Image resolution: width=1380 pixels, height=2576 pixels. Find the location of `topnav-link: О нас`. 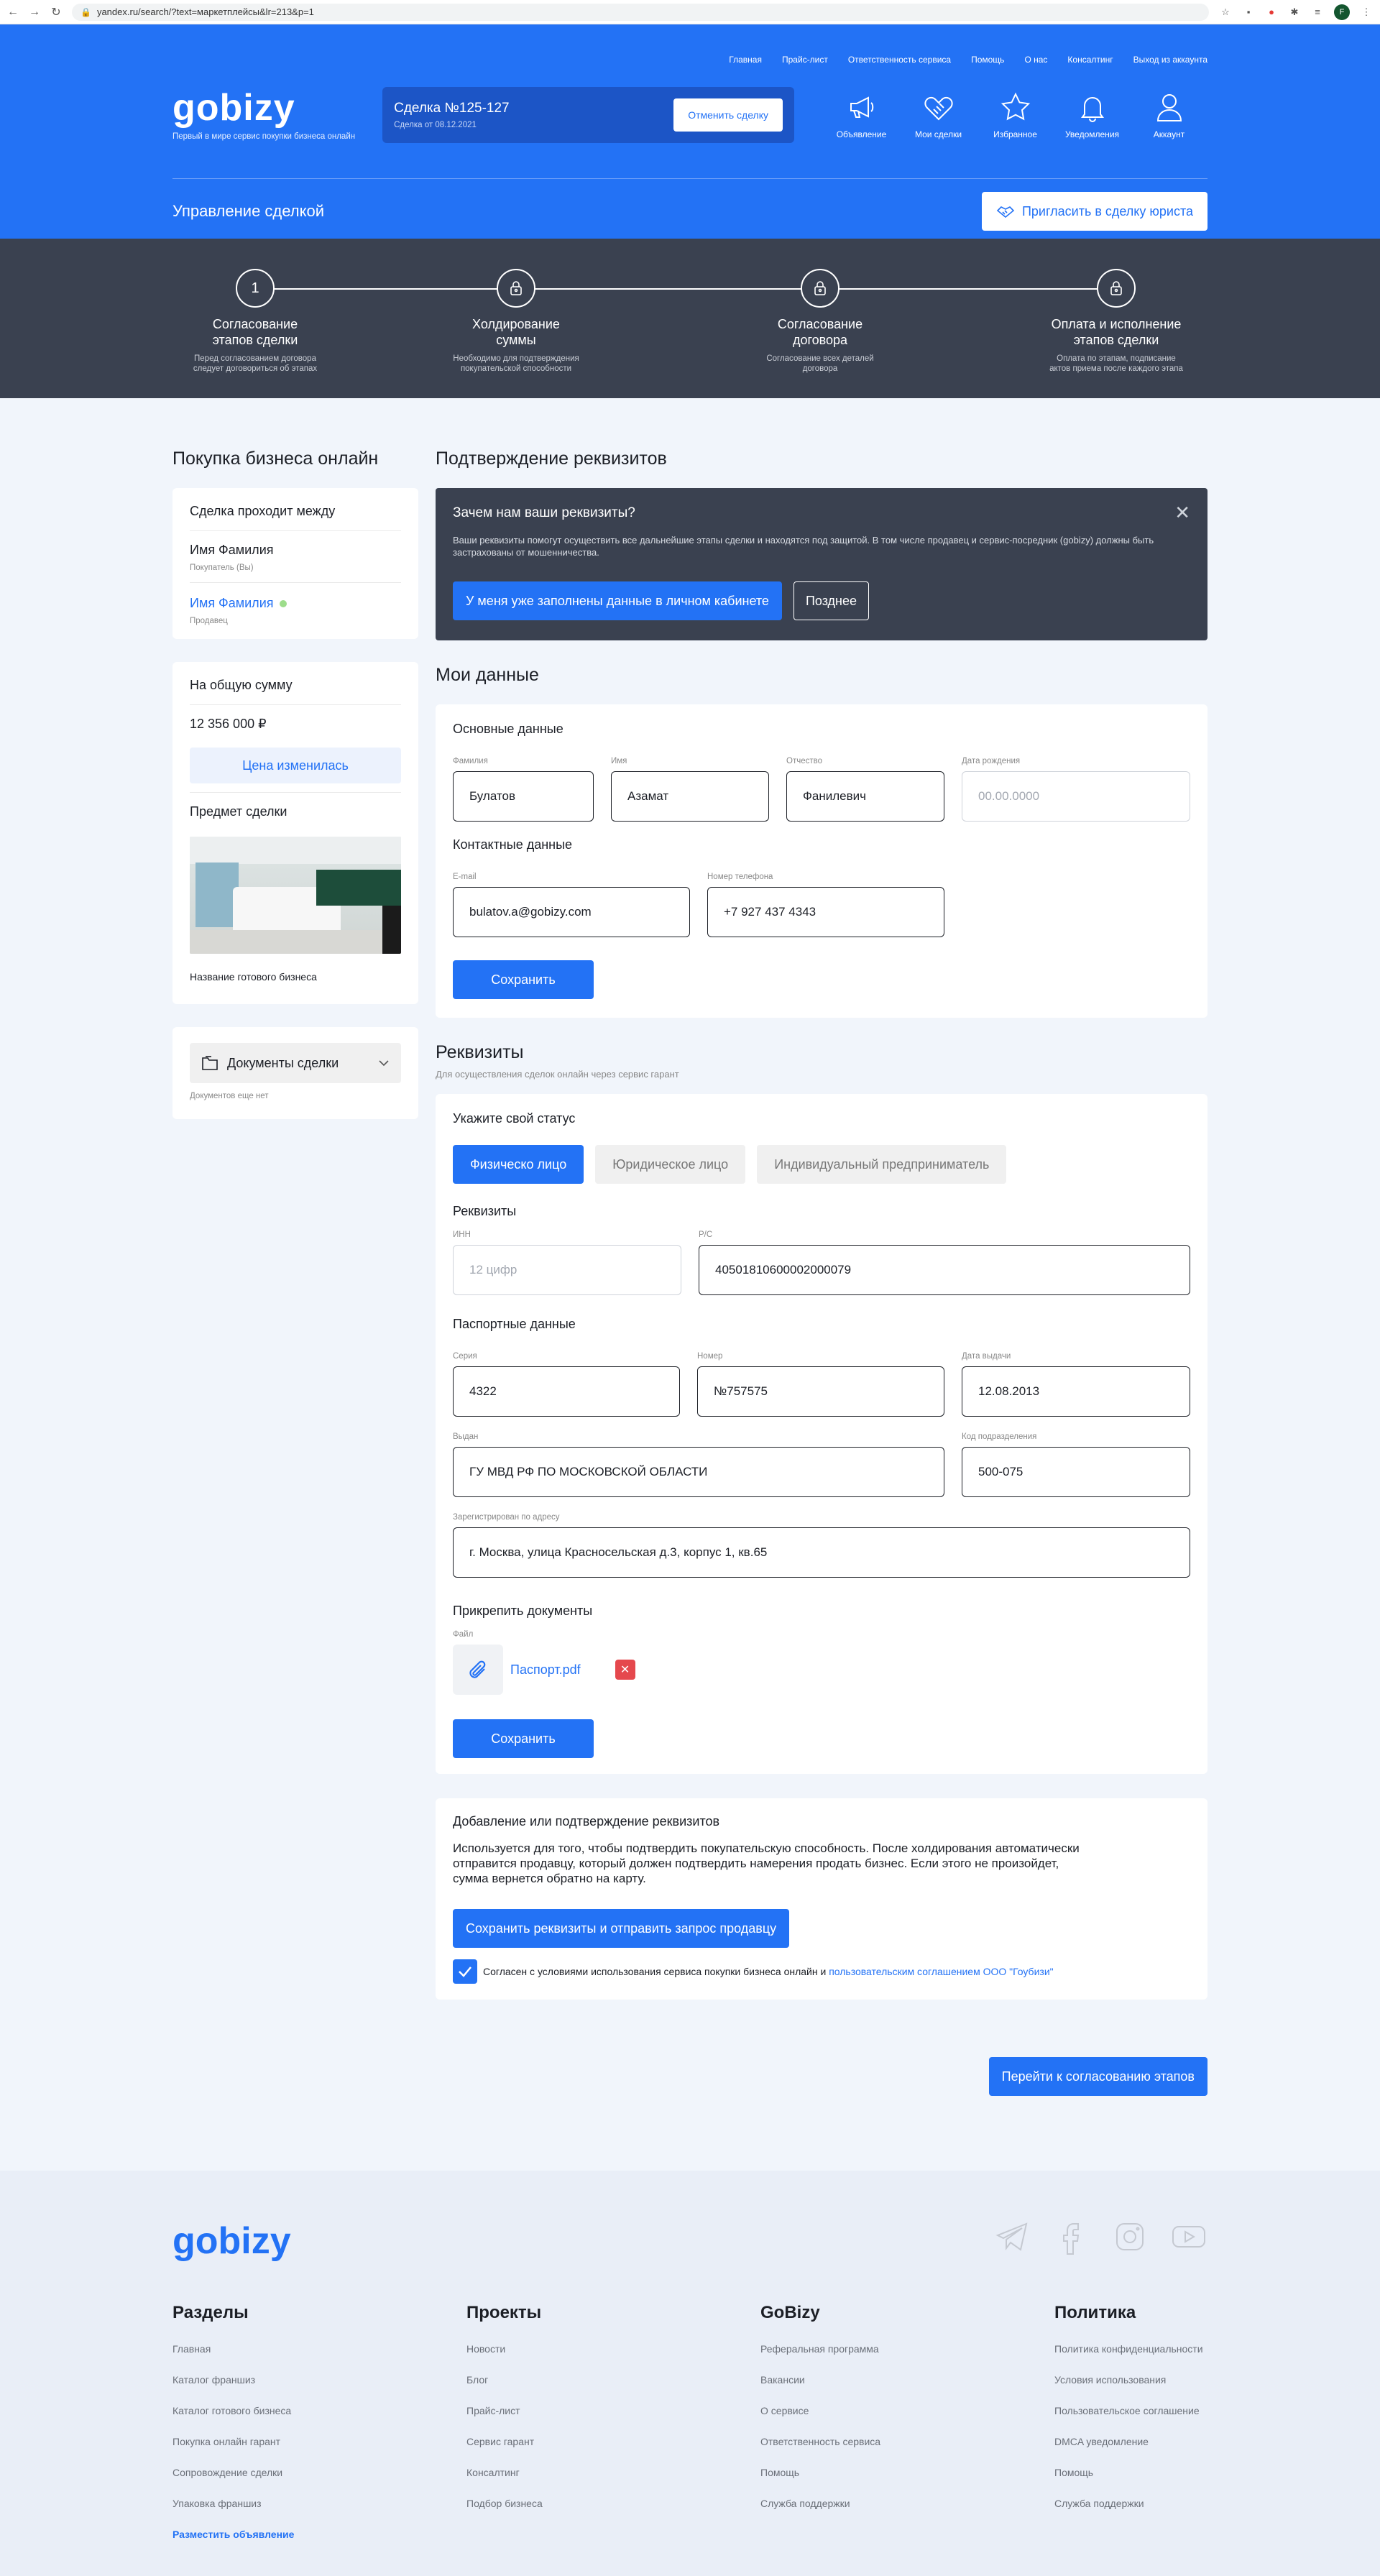

topnav-link: О нас is located at coordinates (1035, 60).